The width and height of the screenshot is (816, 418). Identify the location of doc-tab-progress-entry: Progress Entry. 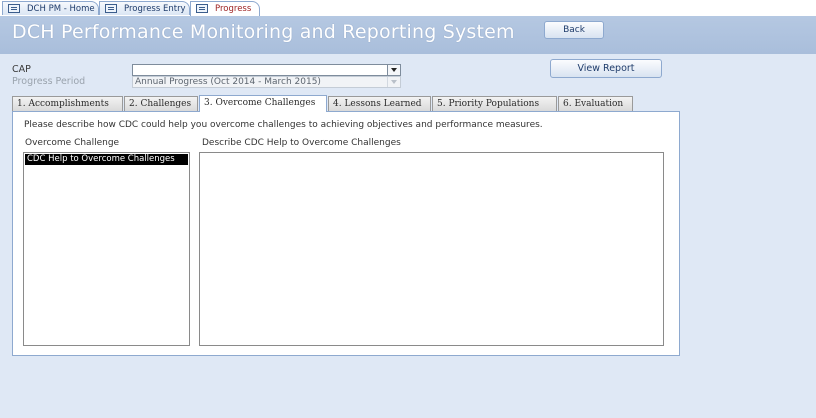
(144, 8).